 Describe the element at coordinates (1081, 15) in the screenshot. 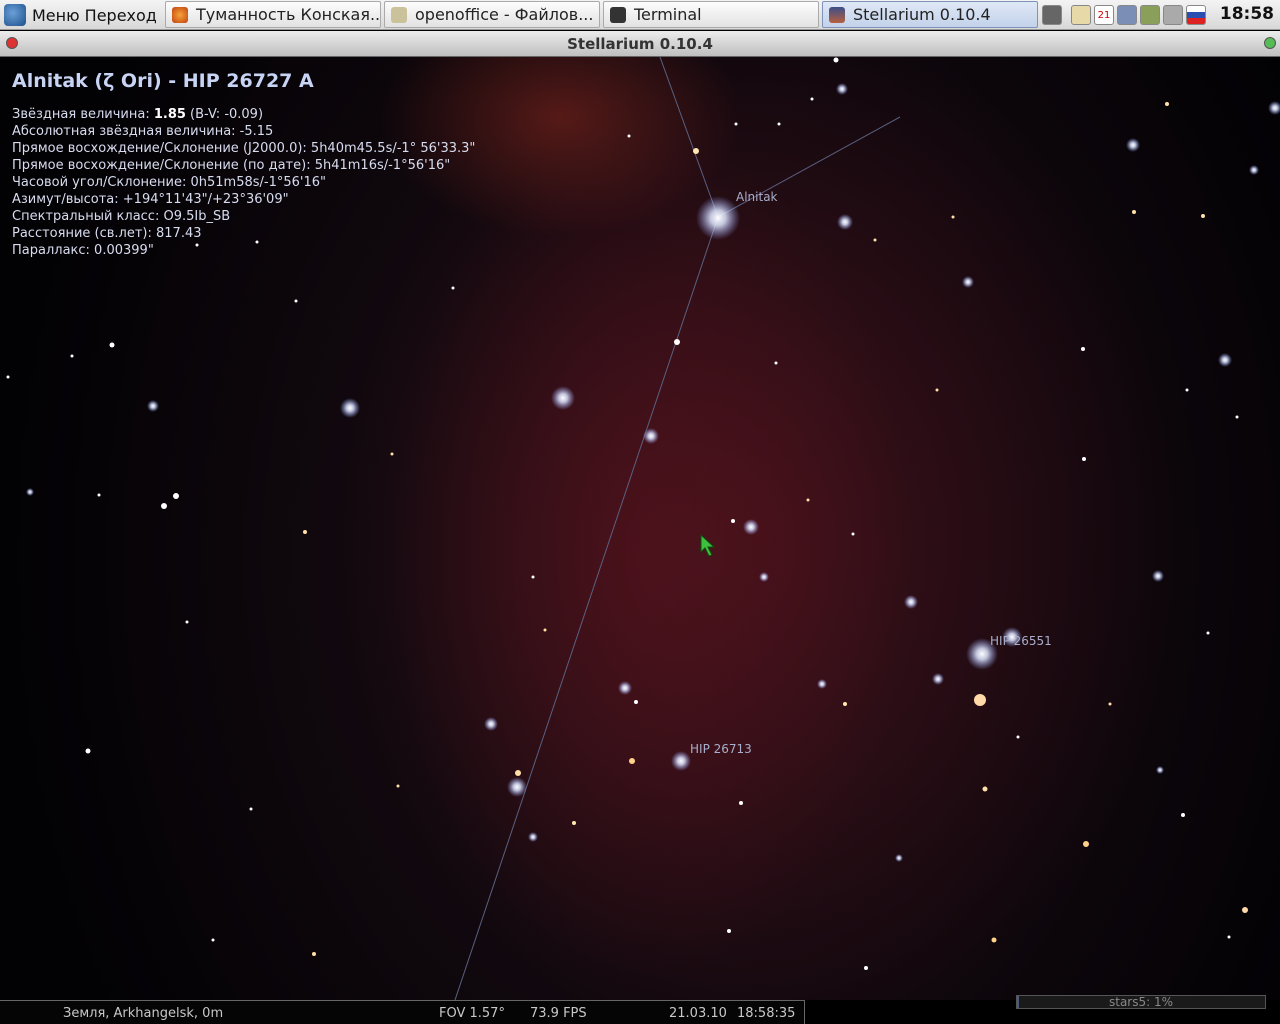

I see `clipboard-icon` at that location.